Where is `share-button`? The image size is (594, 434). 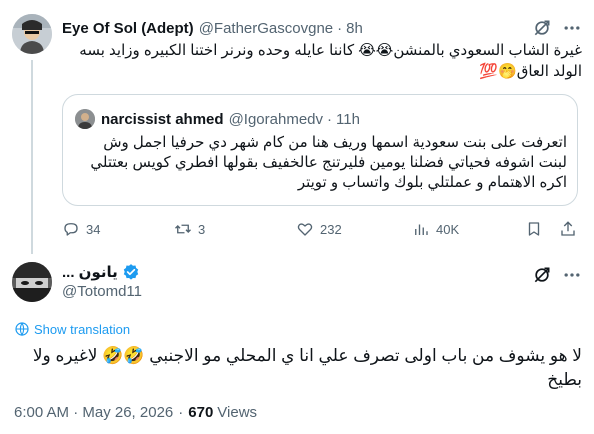 share-button is located at coordinates (571, 229).